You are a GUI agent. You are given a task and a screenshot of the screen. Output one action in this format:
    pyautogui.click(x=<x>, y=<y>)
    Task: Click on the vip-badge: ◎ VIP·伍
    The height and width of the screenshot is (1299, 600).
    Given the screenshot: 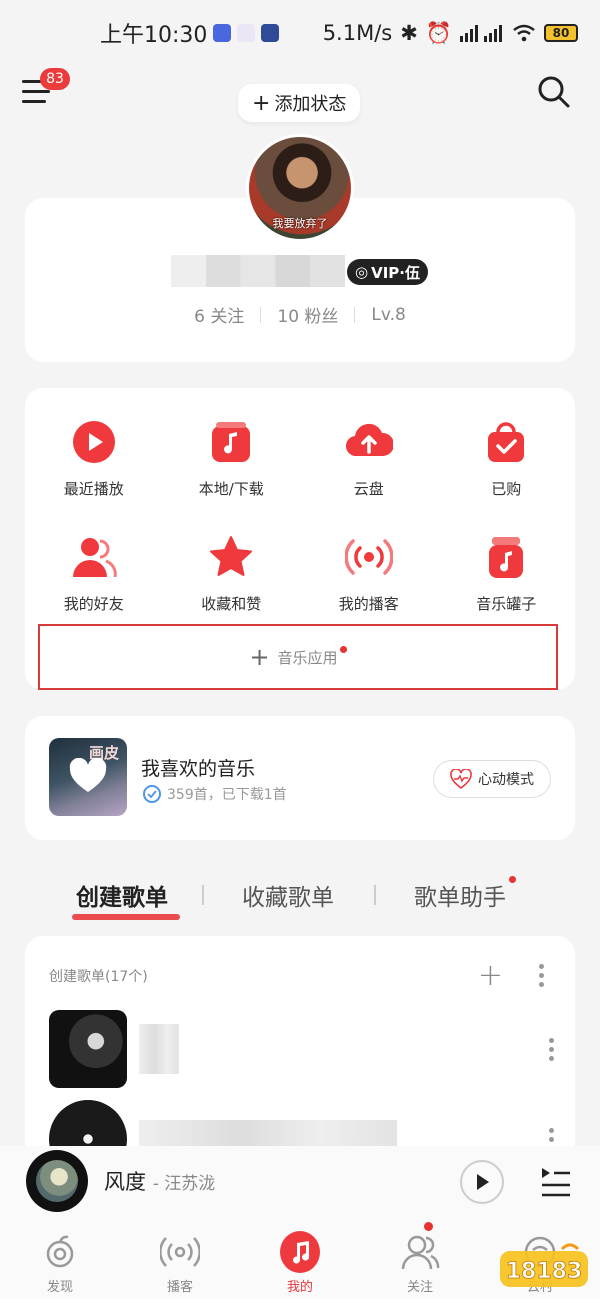 What is the action you would take?
    pyautogui.click(x=387, y=272)
    